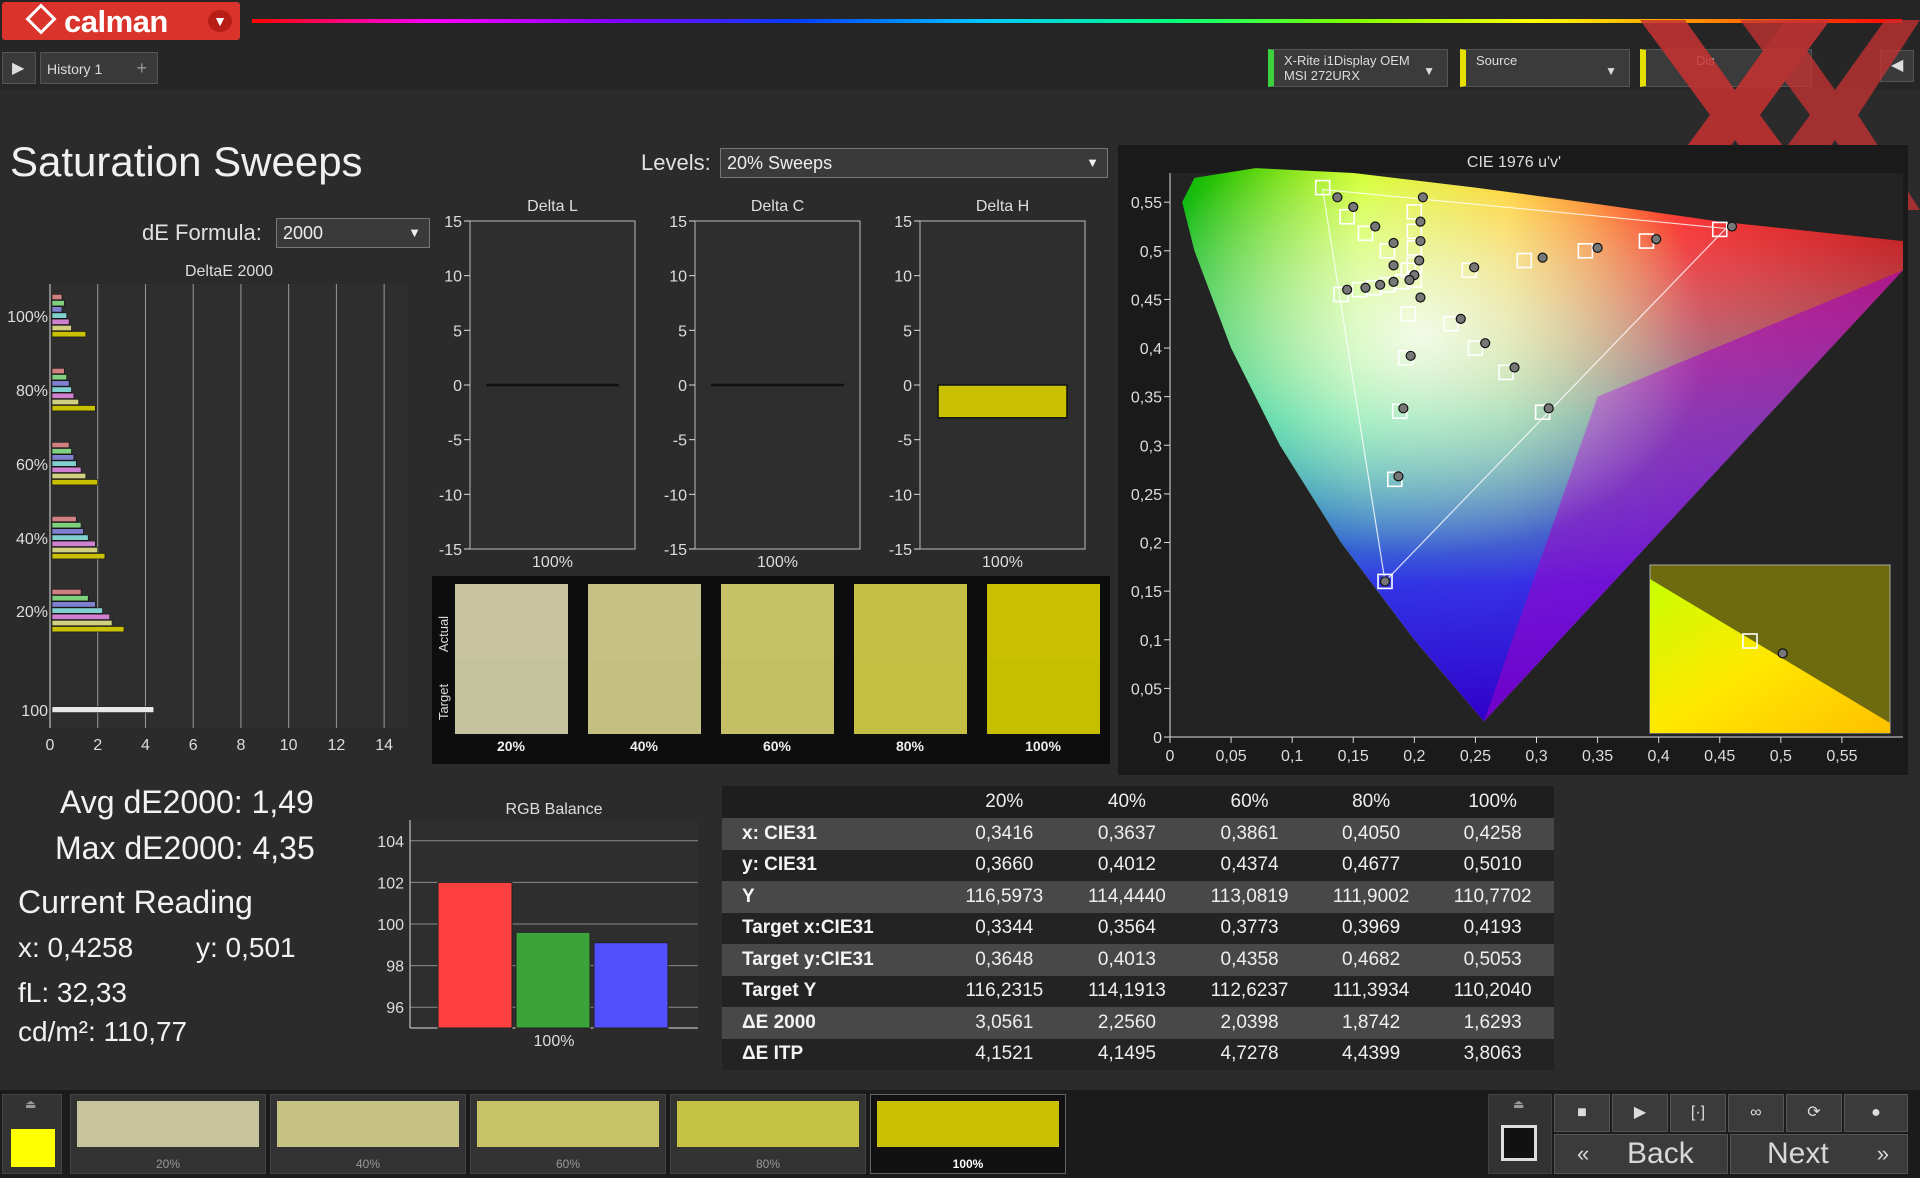 This screenshot has width=1920, height=1178. What do you see at coordinates (202, 232) in the screenshot?
I see `de-formula-label: dE Formula:` at bounding box center [202, 232].